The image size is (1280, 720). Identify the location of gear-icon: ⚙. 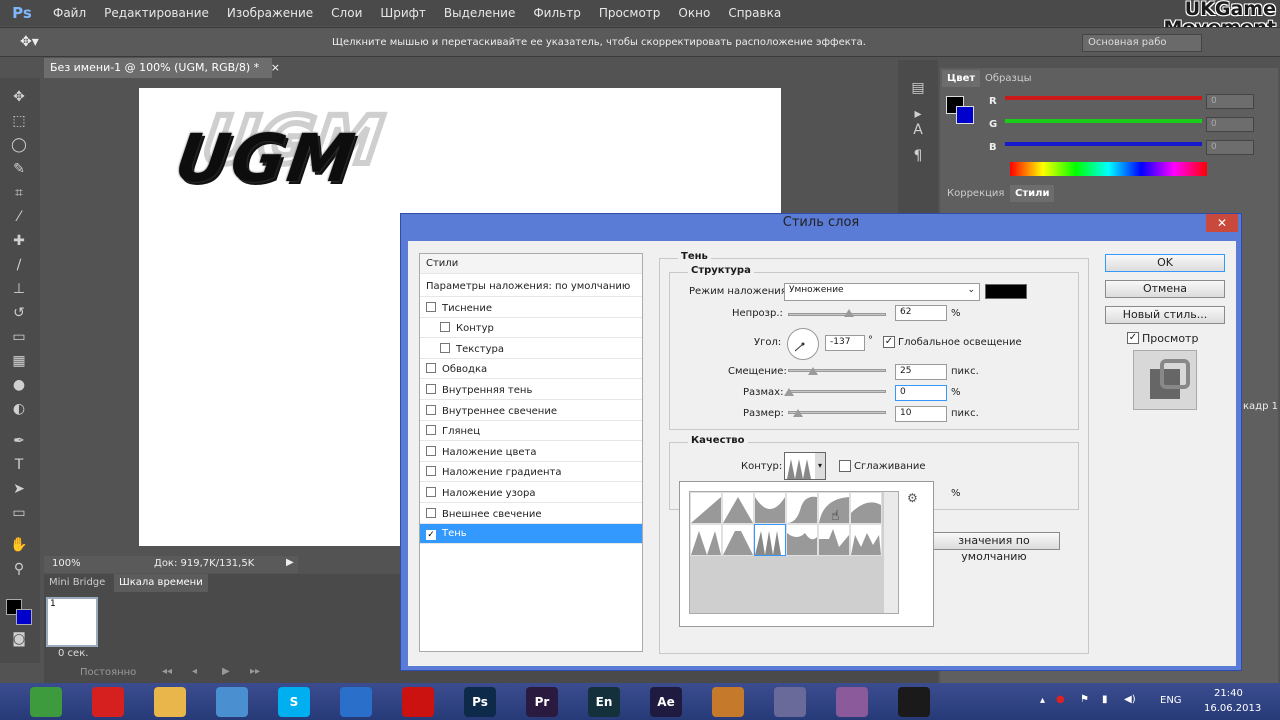
(912, 498).